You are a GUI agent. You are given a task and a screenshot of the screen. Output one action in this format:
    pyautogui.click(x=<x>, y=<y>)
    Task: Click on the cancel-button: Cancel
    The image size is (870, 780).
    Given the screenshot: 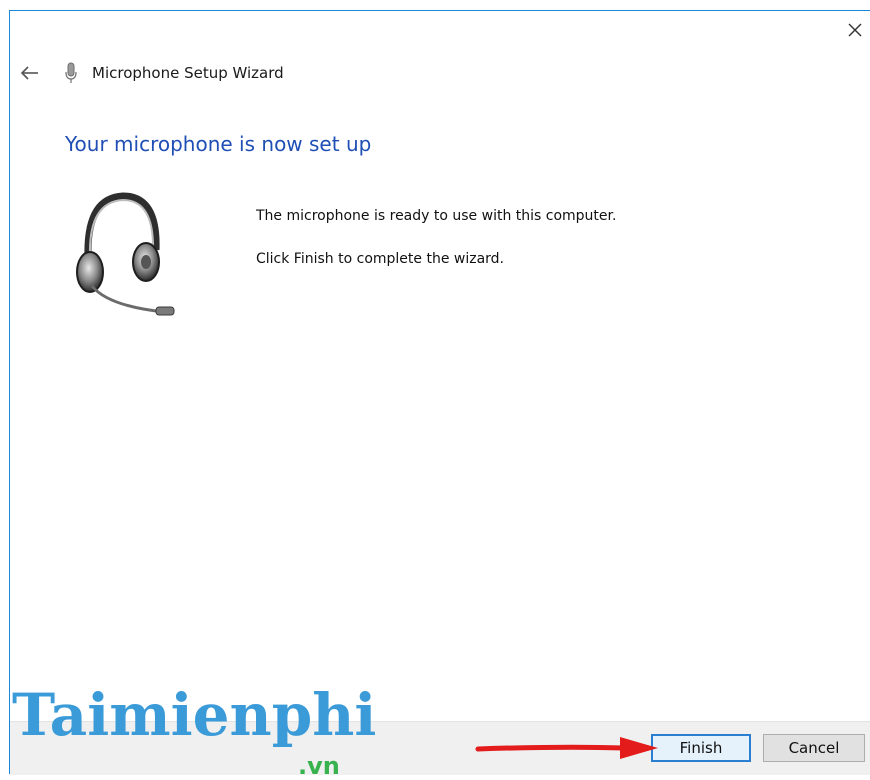 What is the action you would take?
    pyautogui.click(x=814, y=748)
    